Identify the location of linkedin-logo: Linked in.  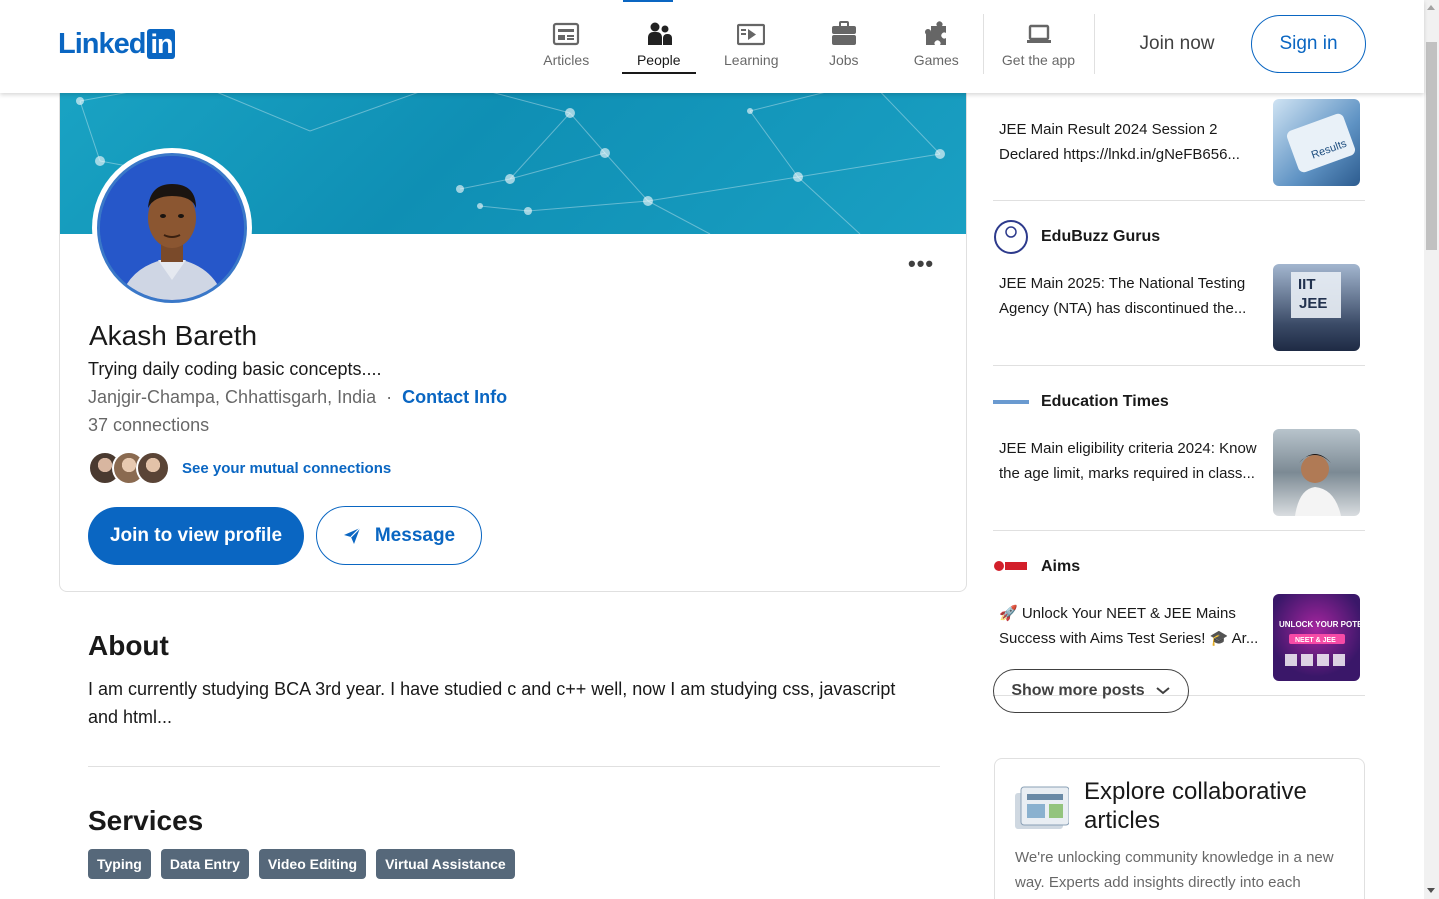
(117, 43).